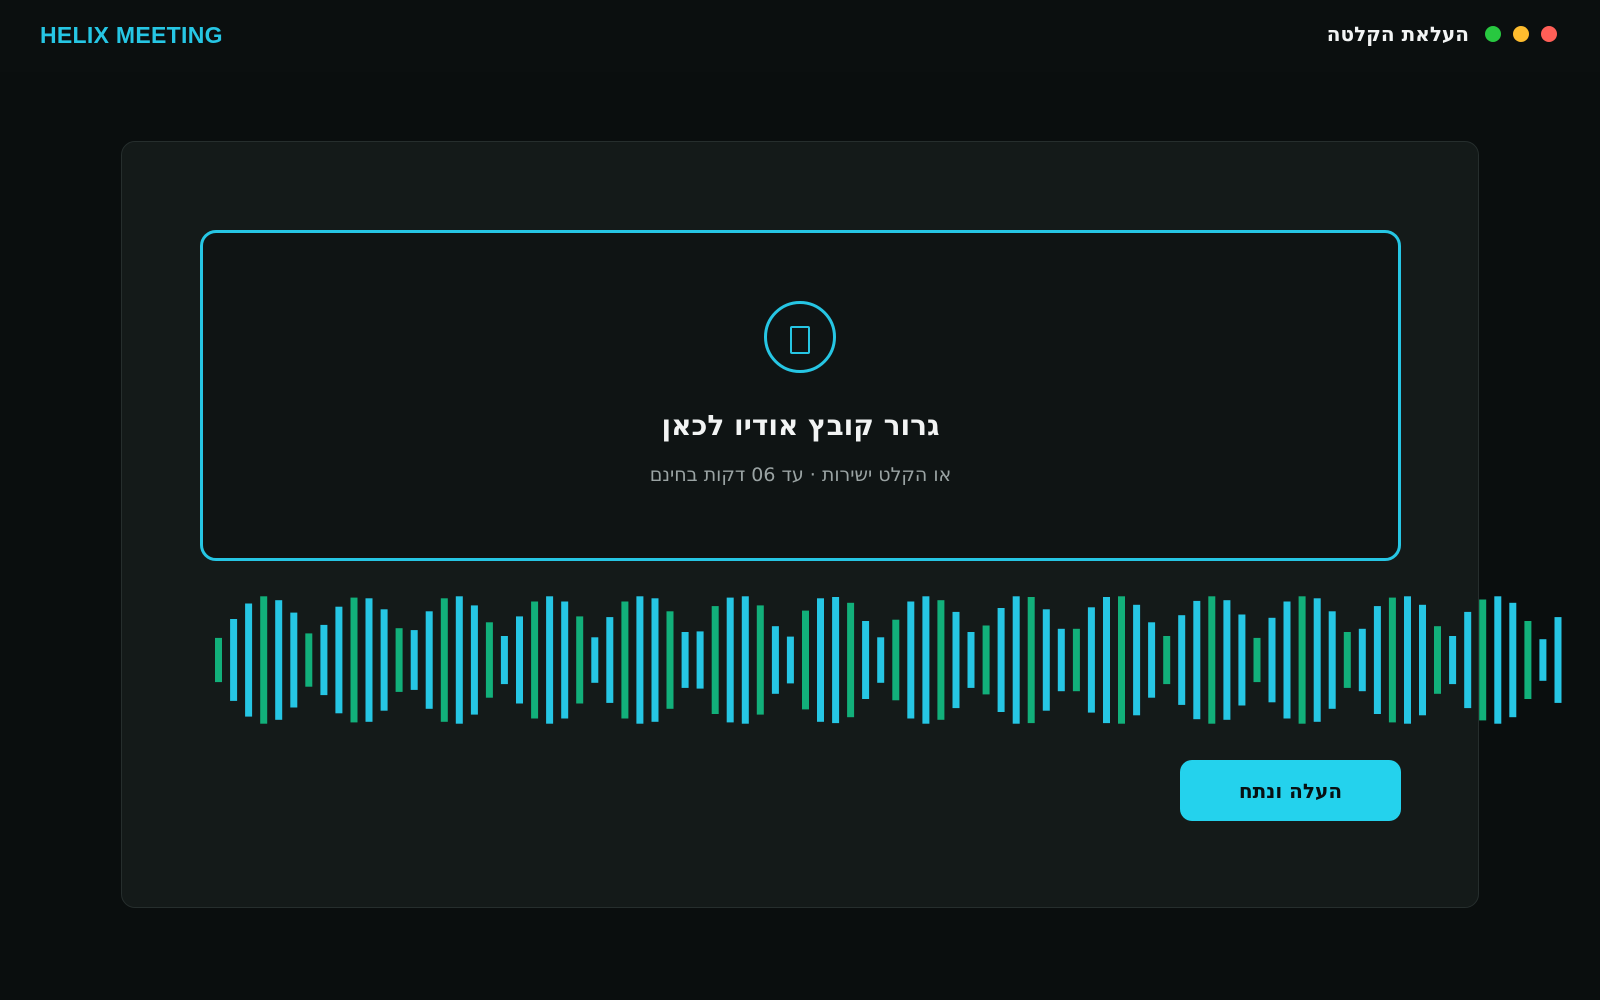 Image resolution: width=1600 pixels, height=1000 pixels. Describe the element at coordinates (131, 35) in the screenshot. I see `brand-logo: HELIX MEETING` at that location.